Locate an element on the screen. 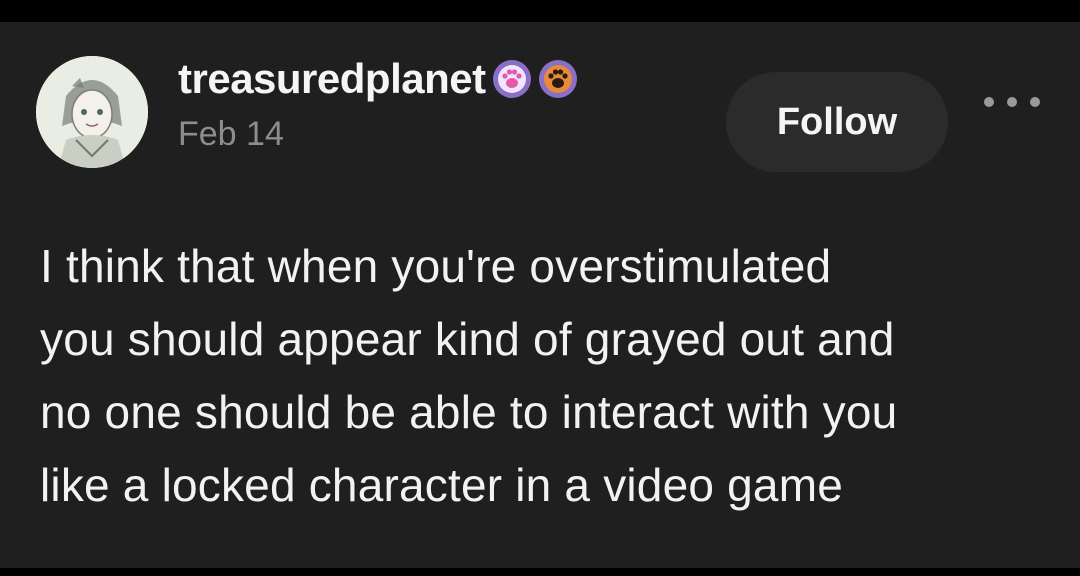 The height and width of the screenshot is (576, 1080). author-row: treasuredplanet is located at coordinates (378, 79).